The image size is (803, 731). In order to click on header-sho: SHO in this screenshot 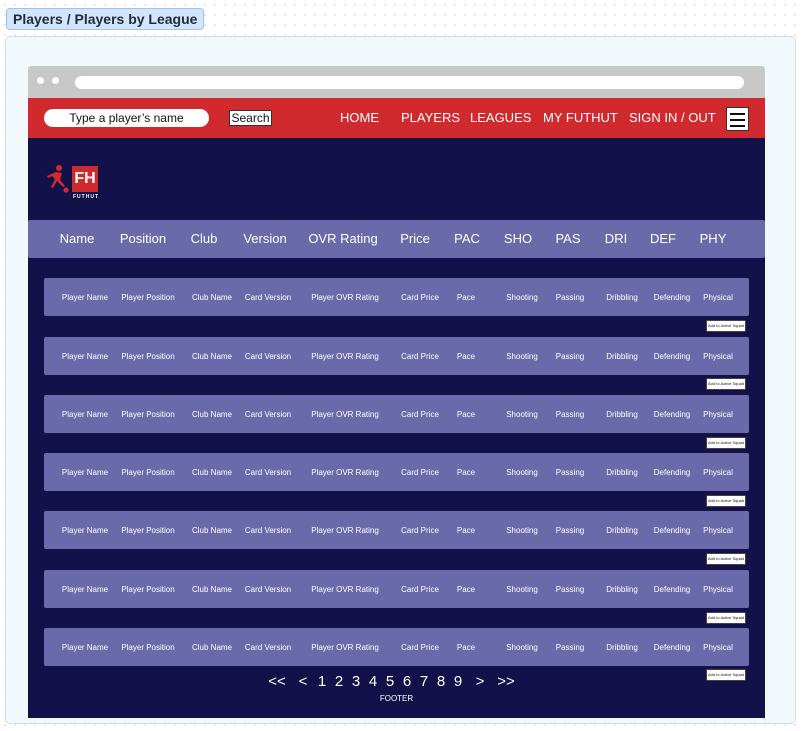, I will do `click(518, 238)`.